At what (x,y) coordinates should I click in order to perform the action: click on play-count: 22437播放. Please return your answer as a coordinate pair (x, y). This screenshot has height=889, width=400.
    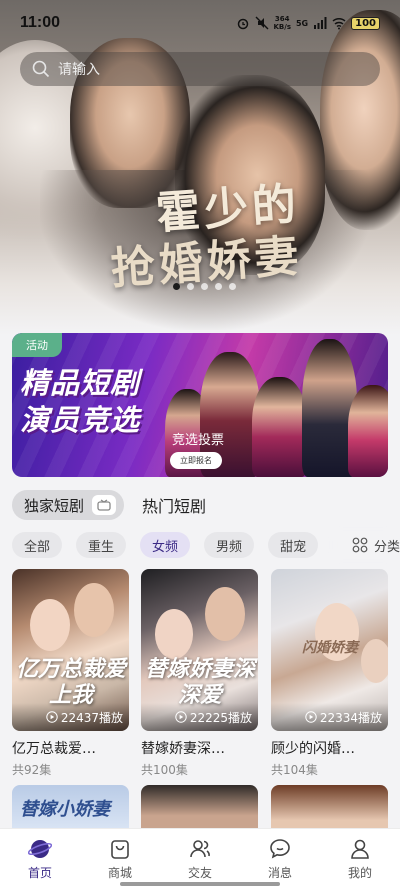
    Looking at the image, I should click on (70, 717).